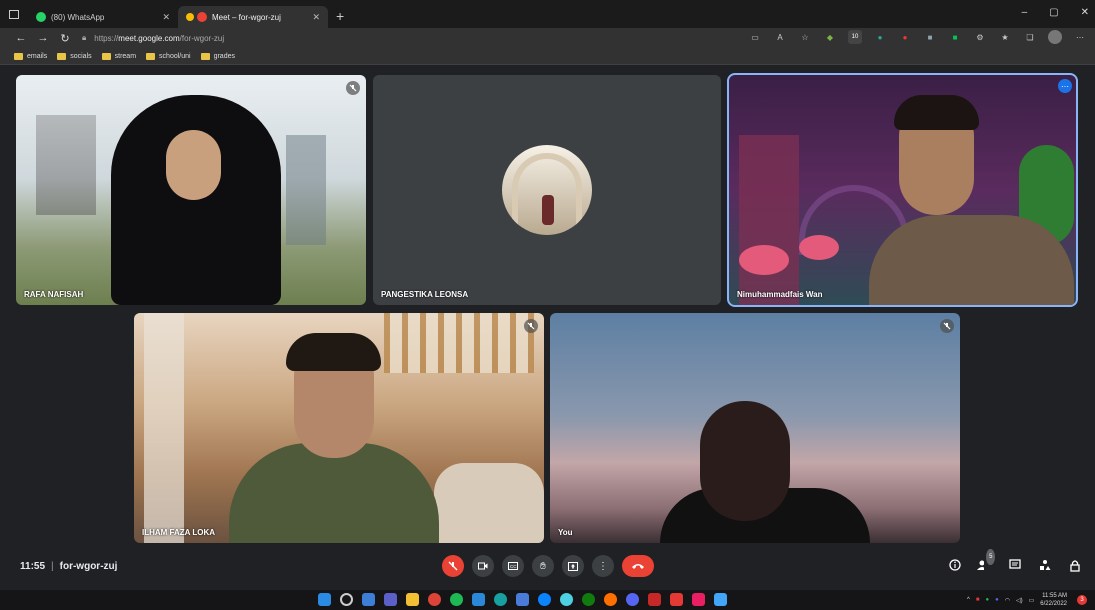  Describe the element at coordinates (1025, 12) in the screenshot. I see `minimize-button: –` at that location.